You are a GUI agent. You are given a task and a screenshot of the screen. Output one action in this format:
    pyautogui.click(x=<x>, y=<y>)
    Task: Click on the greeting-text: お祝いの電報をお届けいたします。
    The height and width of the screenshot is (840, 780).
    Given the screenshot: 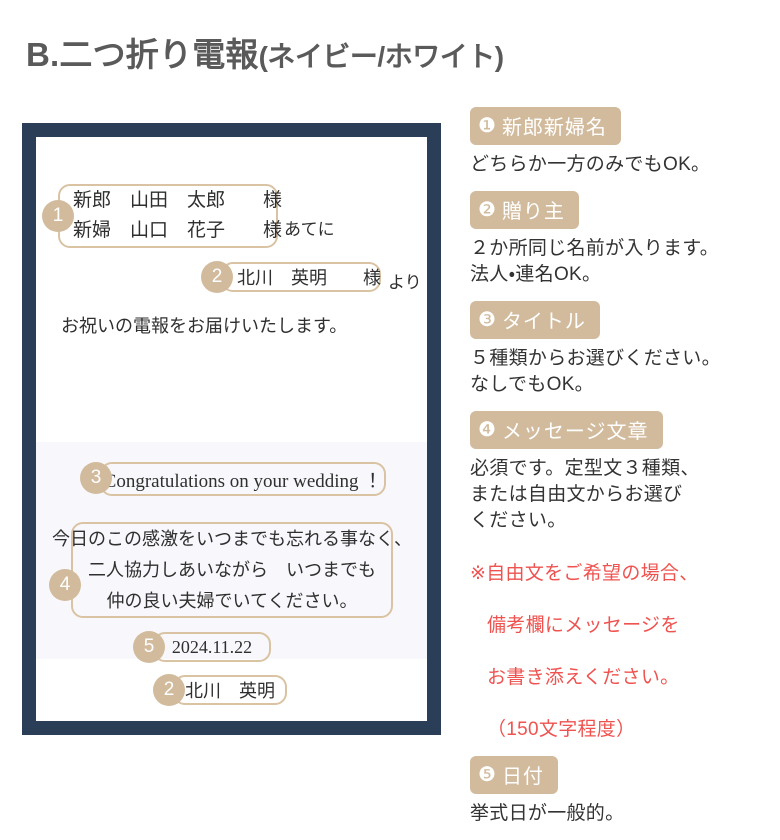 What is the action you would take?
    pyautogui.click(x=204, y=326)
    